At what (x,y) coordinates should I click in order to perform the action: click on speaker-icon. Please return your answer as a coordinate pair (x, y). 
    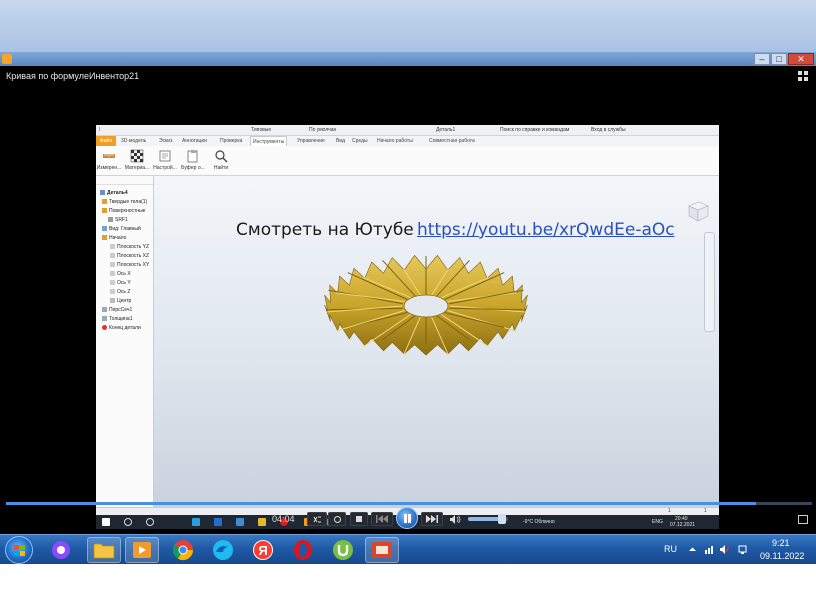
    Looking at the image, I should click on (454, 519).